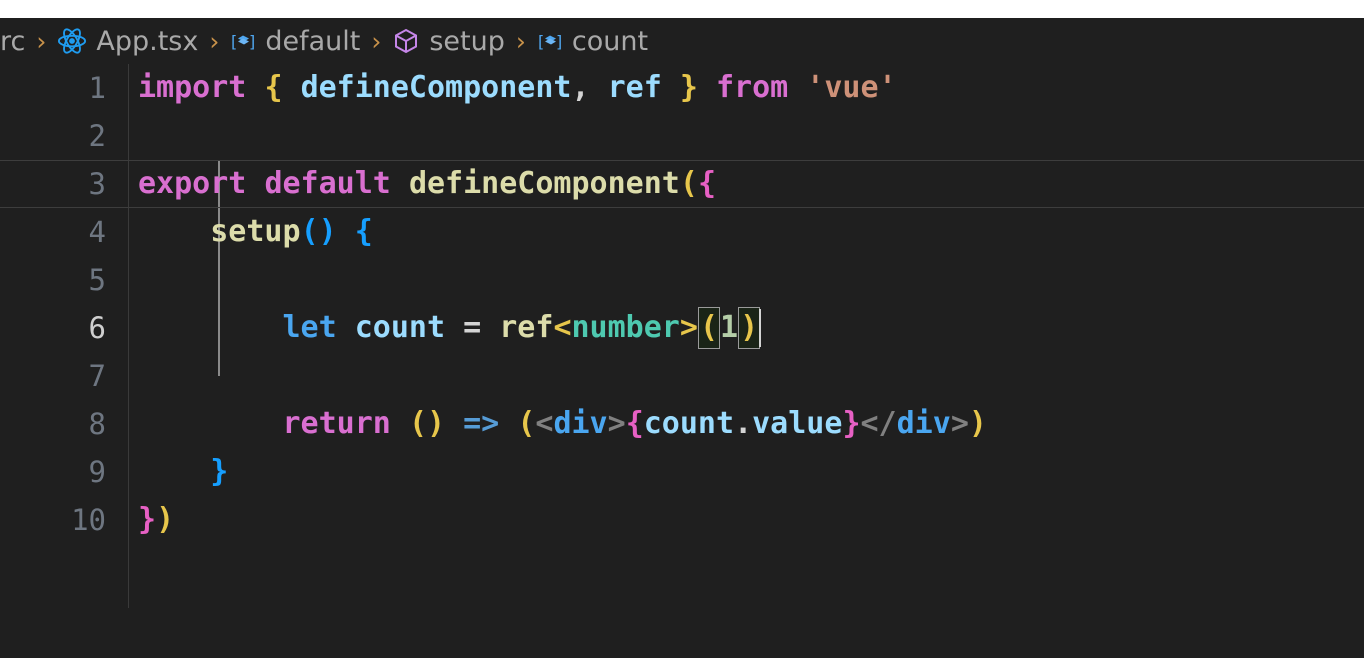  What do you see at coordinates (192, 87) in the screenshot?
I see `token-import: import` at bounding box center [192, 87].